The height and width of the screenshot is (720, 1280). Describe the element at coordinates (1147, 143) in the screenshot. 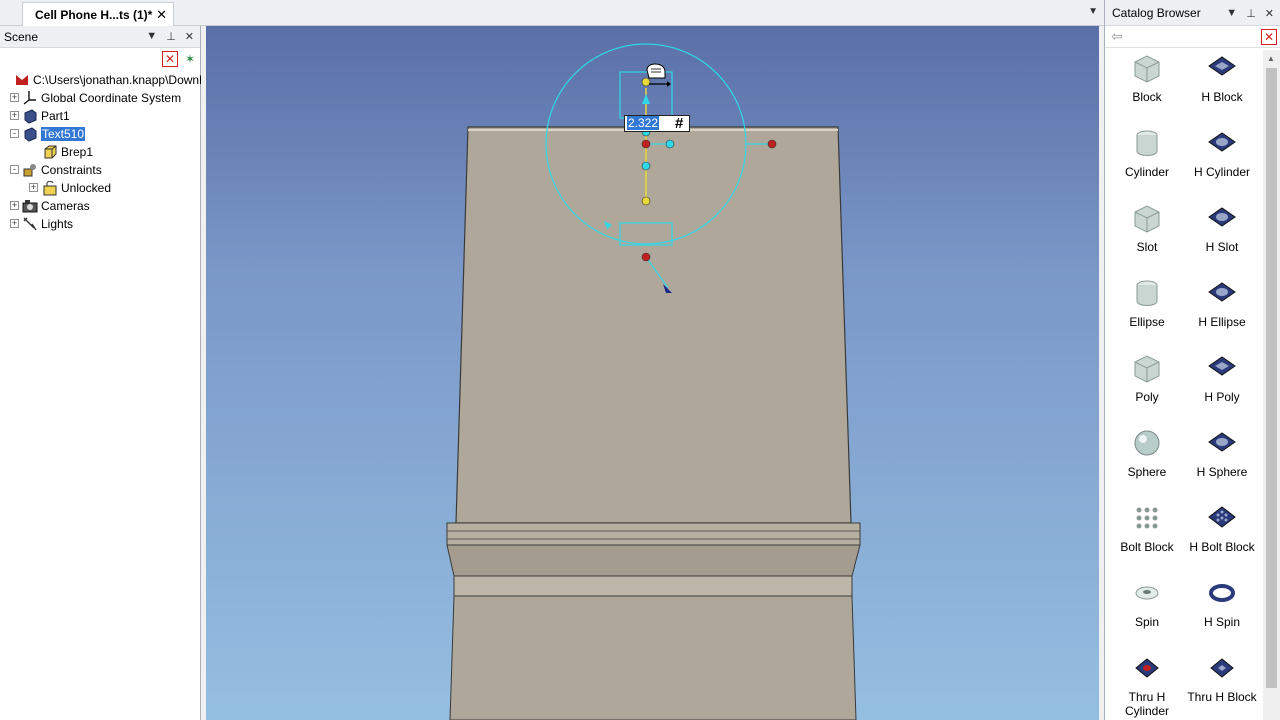

I see `cylinder-icon` at that location.